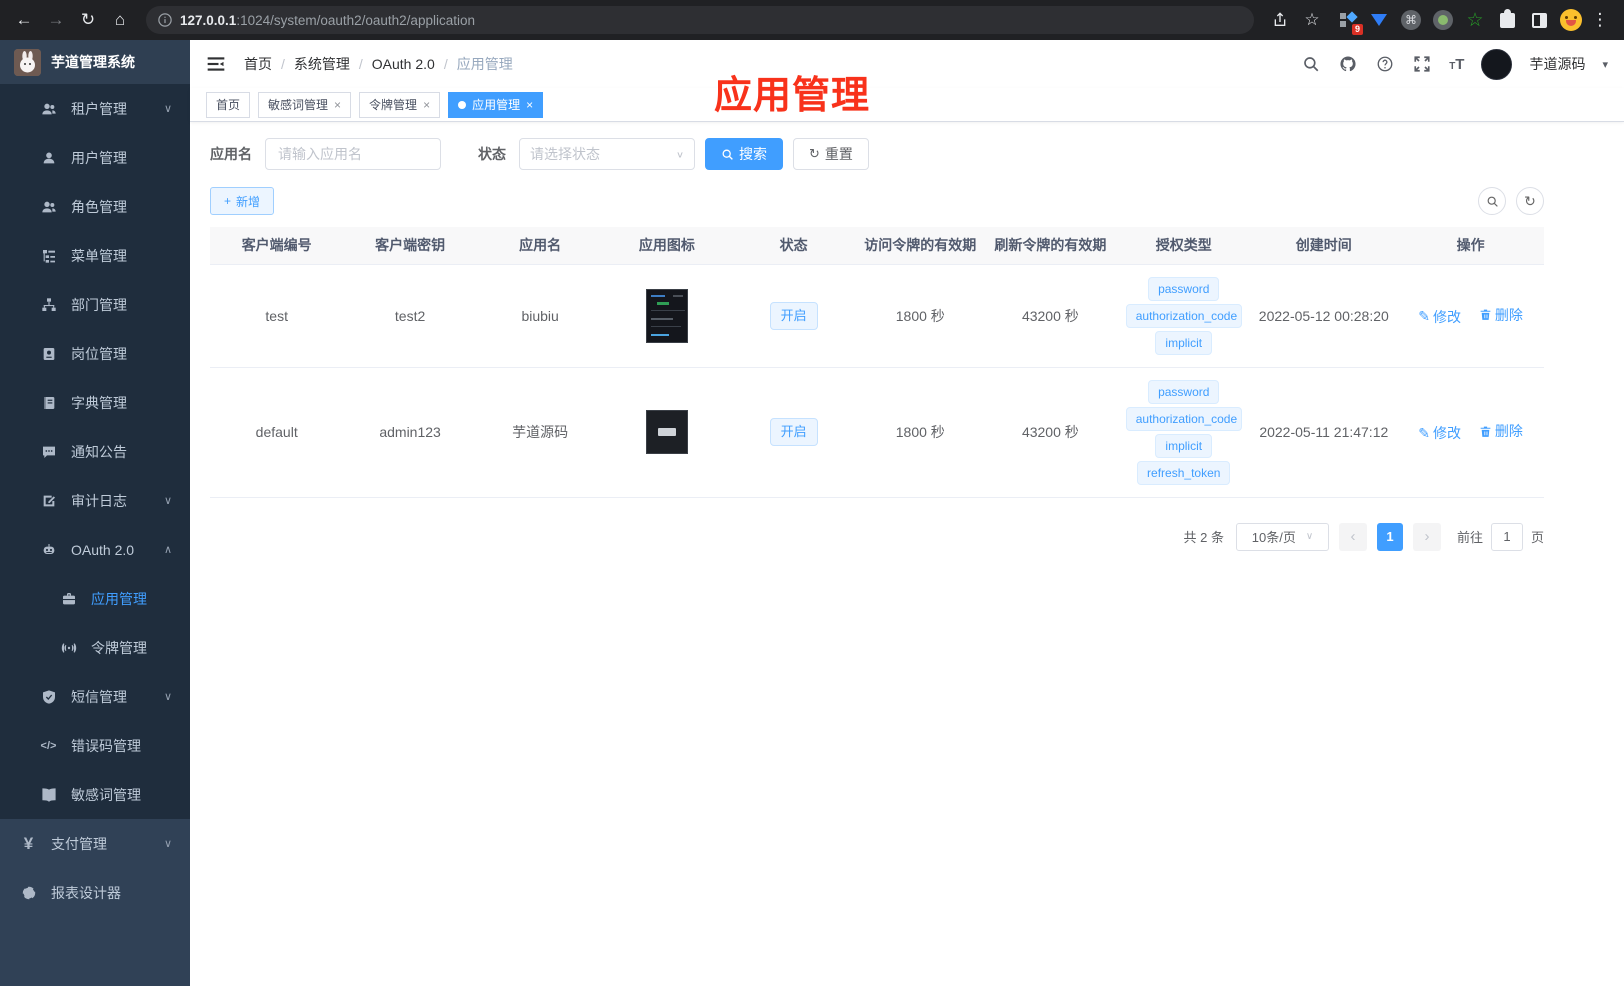 Image resolution: width=1624 pixels, height=986 pixels. What do you see at coordinates (1600, 20) in the screenshot?
I see `browser-menu-icon: ⋮` at bounding box center [1600, 20].